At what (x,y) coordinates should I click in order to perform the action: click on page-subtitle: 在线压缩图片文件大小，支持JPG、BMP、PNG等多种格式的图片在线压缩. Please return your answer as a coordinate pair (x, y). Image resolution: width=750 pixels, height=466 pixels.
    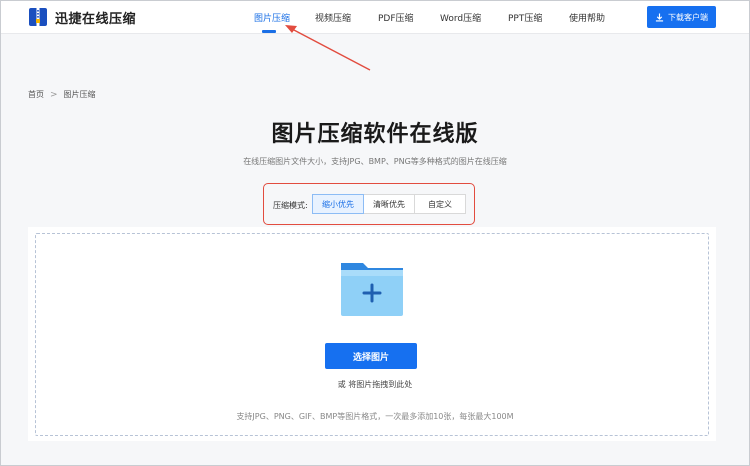
    Looking at the image, I should click on (375, 161).